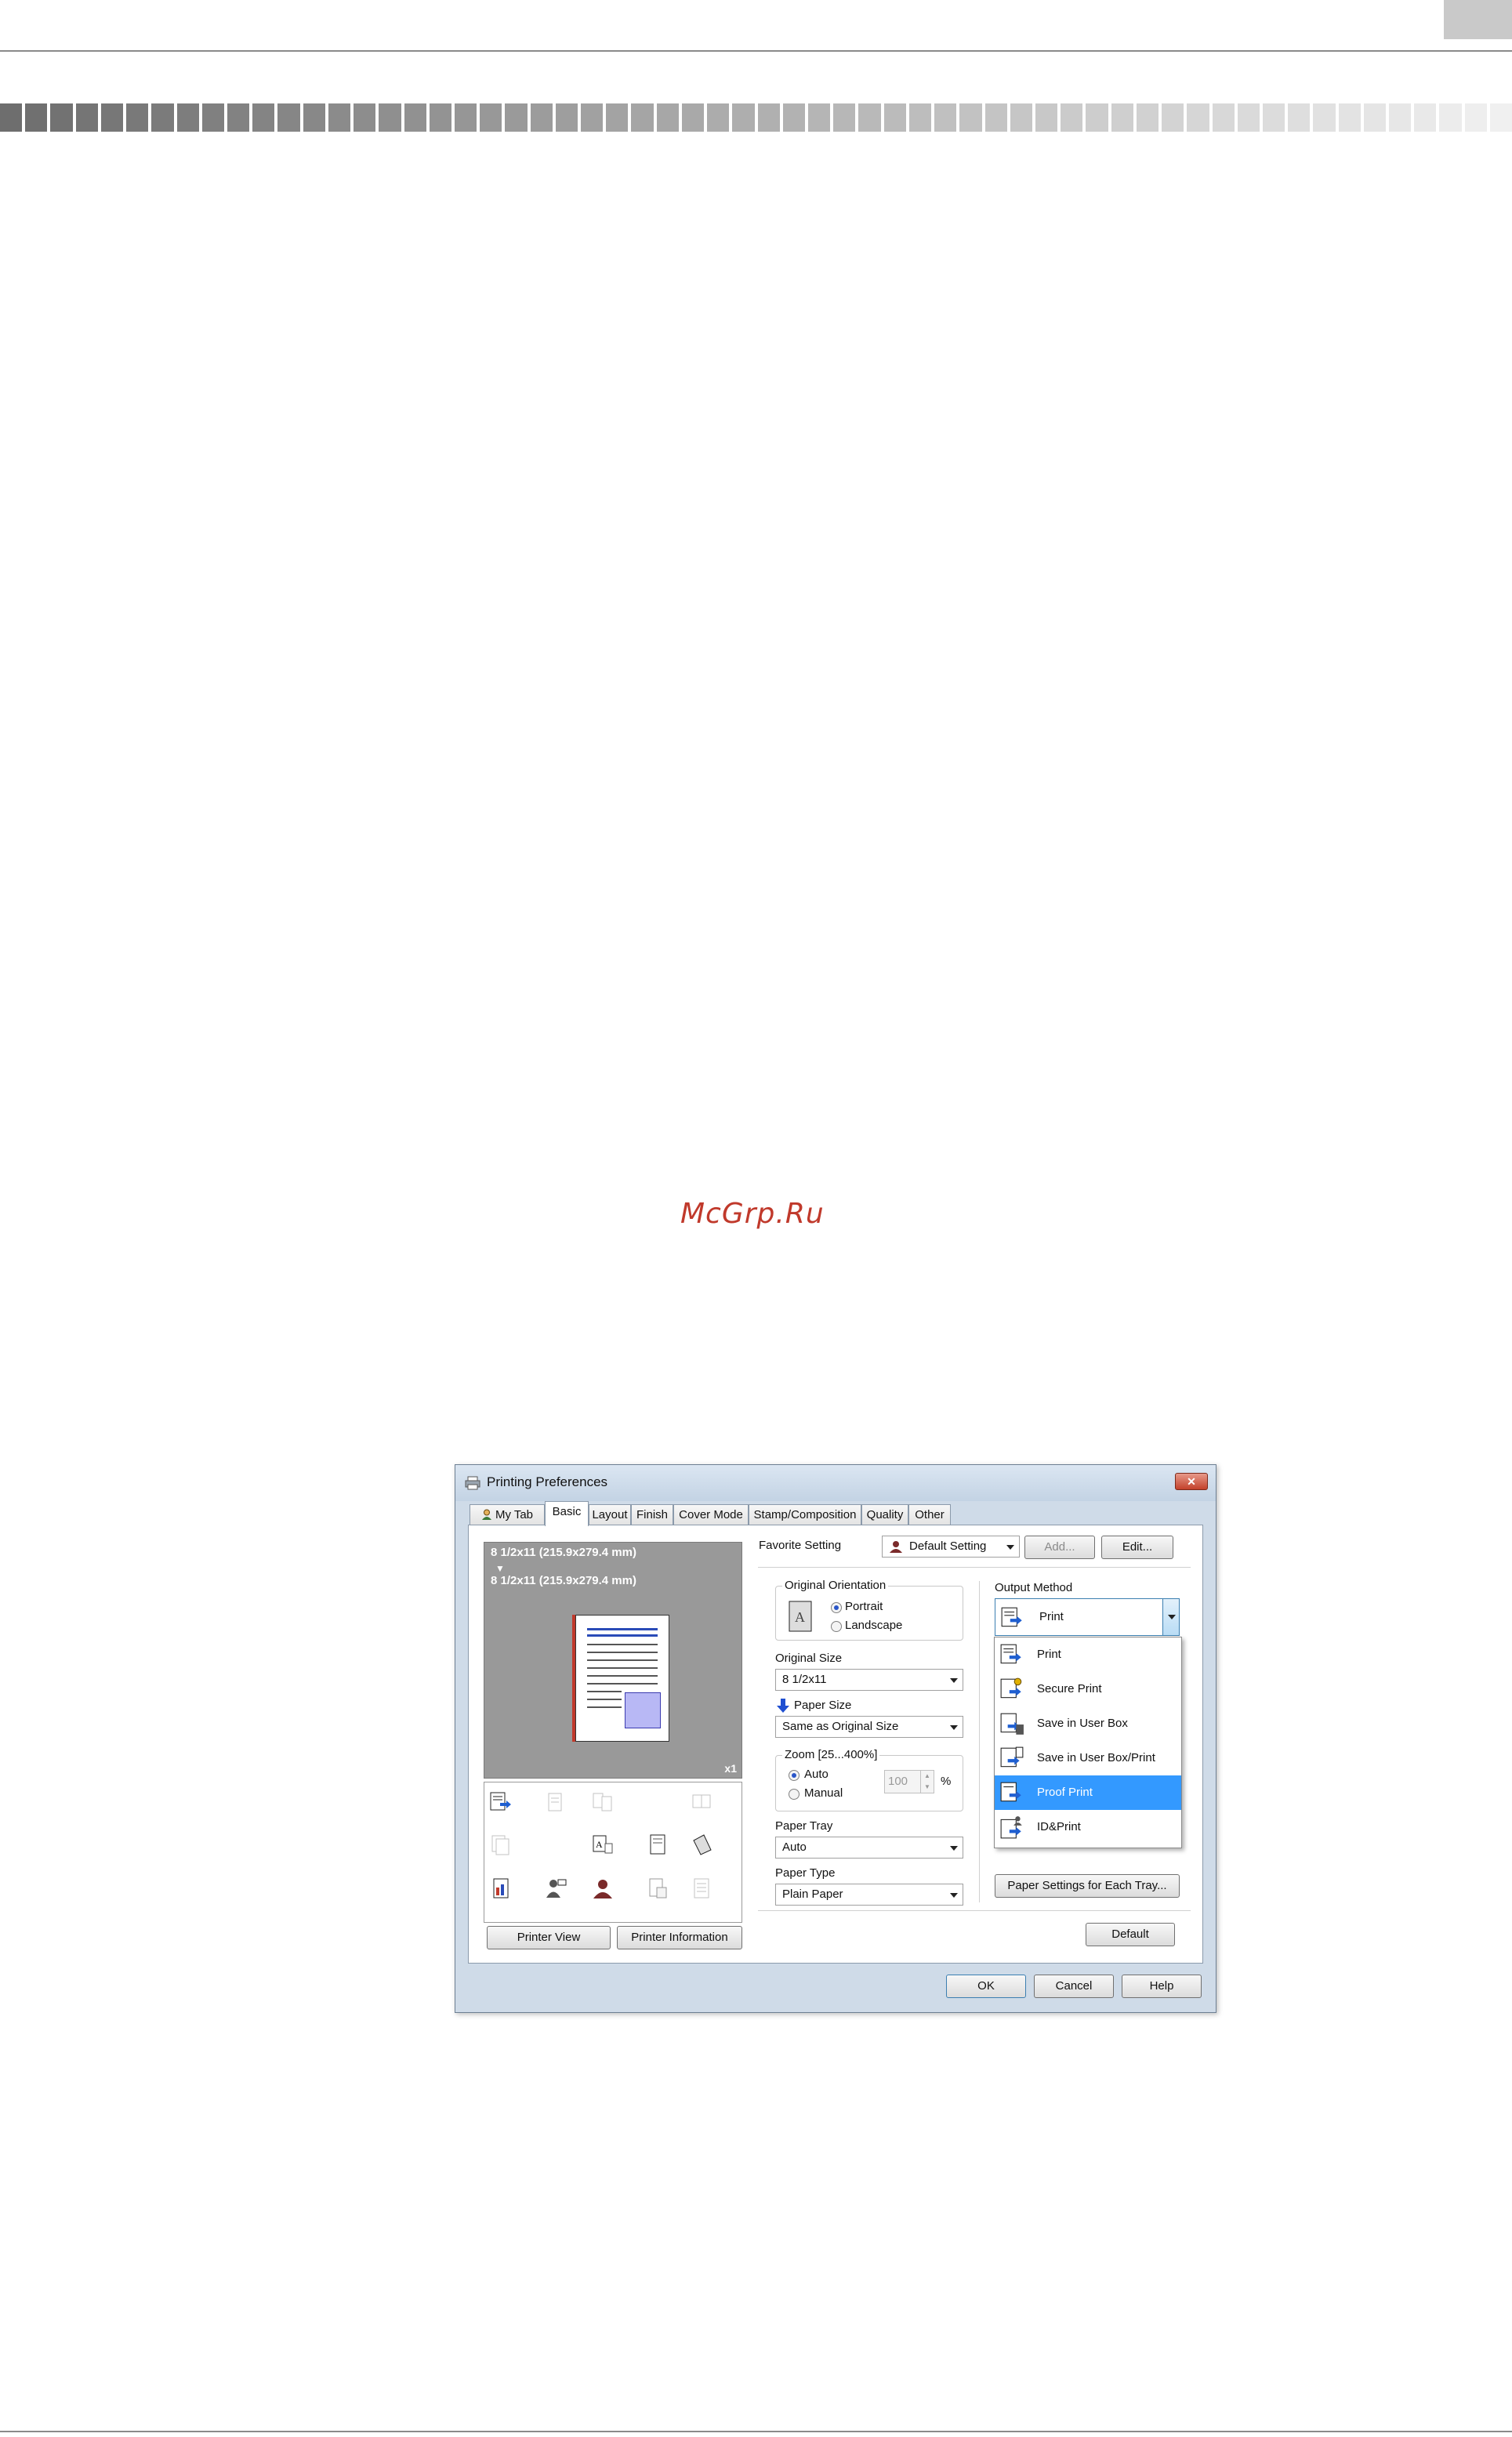 The height and width of the screenshot is (2437, 1512). I want to click on cancel-button: Cancel, so click(1074, 1986).